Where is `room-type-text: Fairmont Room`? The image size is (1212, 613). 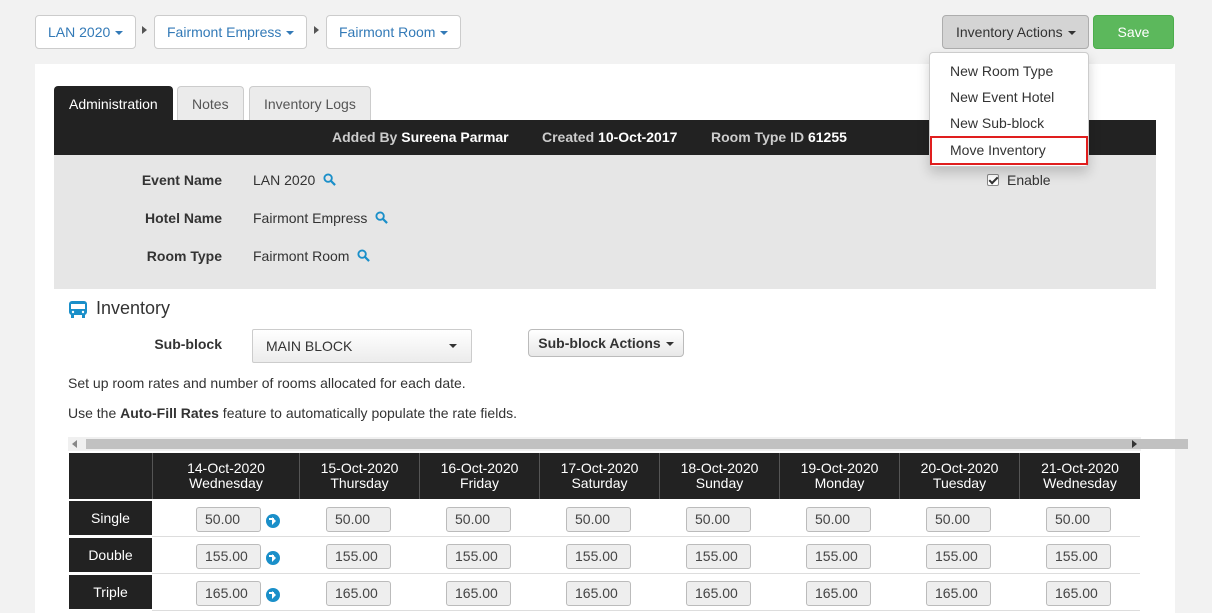 room-type-text: Fairmont Room is located at coordinates (301, 256).